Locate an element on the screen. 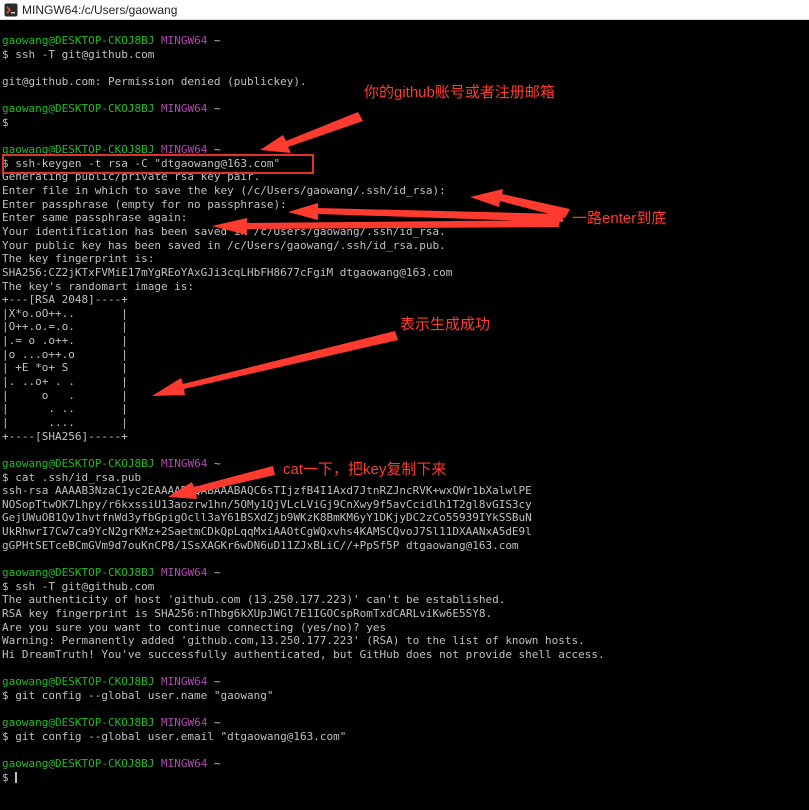 Image resolution: width=809 pixels, height=810 pixels. arrow-to-randomart is located at coordinates (275, 363).